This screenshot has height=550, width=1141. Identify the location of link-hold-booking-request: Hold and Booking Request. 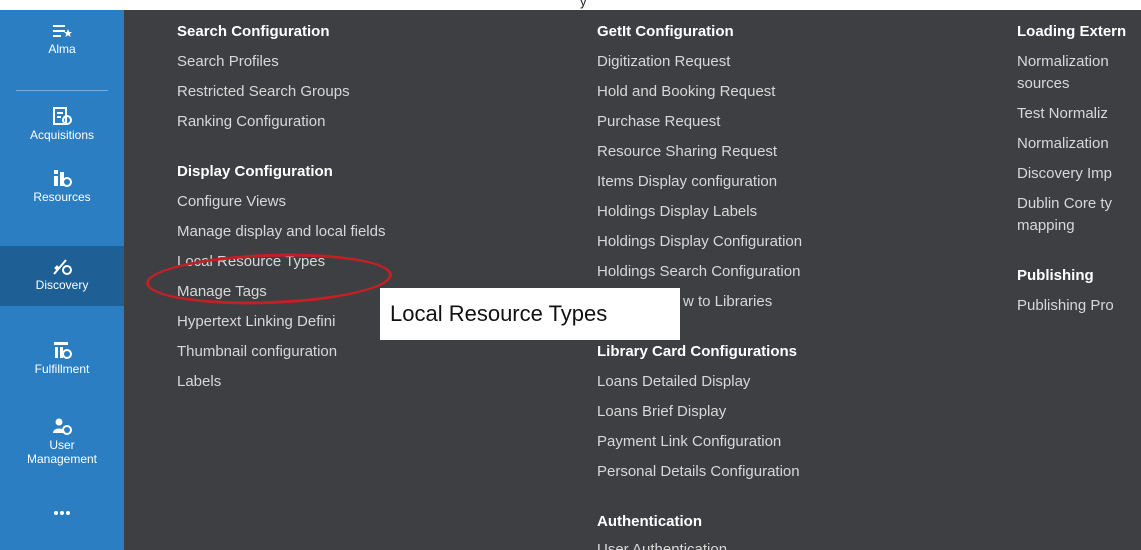
(686, 91).